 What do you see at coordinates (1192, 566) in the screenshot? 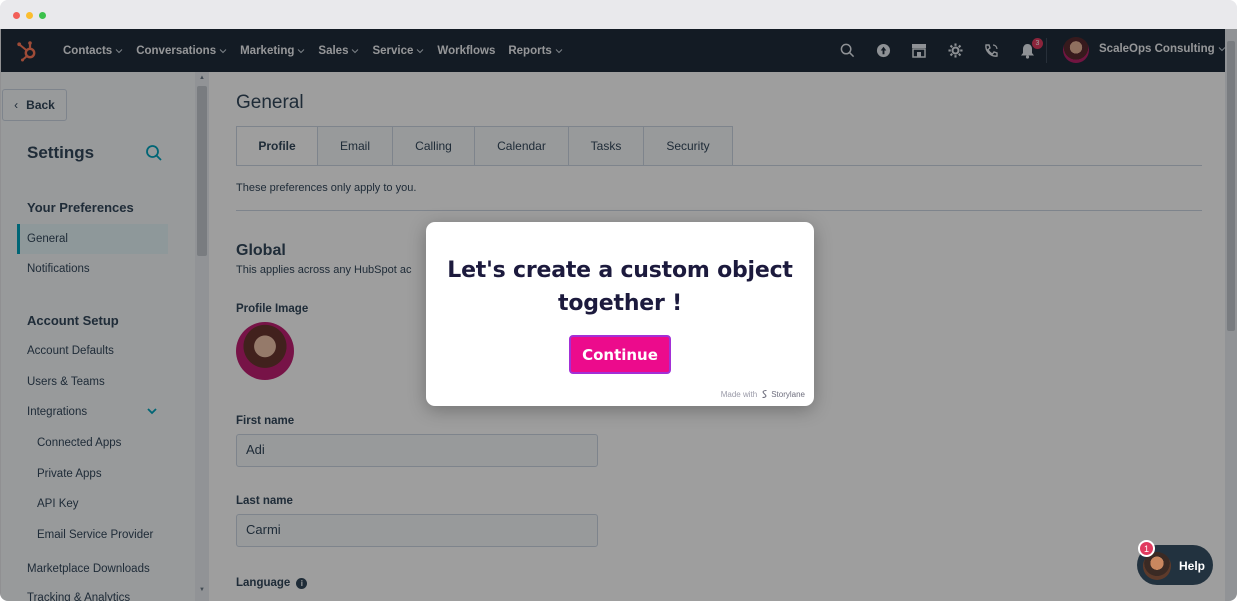
I see `help-label: Help` at bounding box center [1192, 566].